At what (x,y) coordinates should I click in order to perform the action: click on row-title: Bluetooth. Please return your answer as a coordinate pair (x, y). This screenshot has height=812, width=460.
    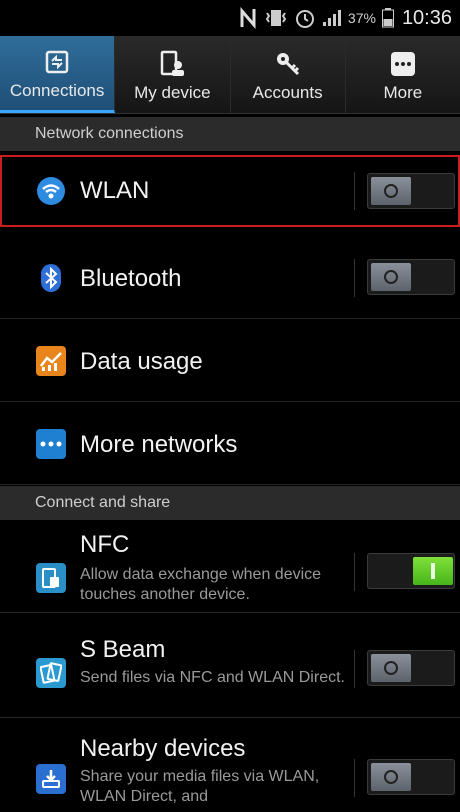
    Looking at the image, I should click on (131, 278).